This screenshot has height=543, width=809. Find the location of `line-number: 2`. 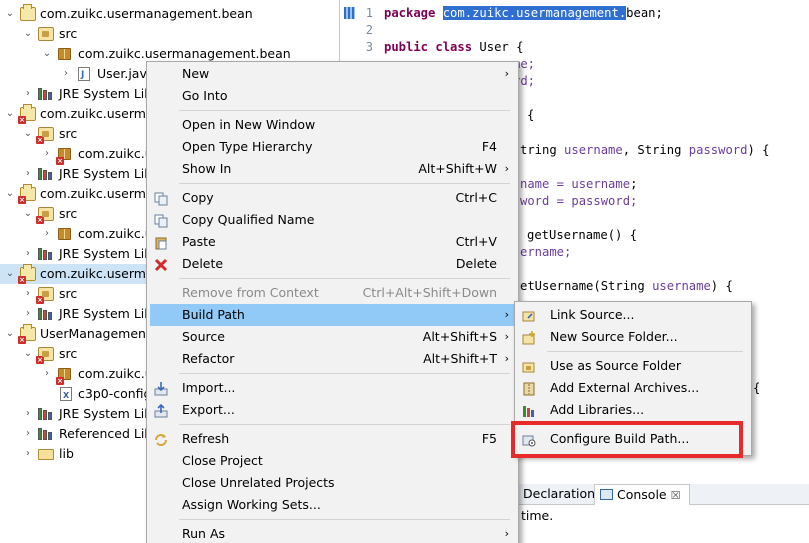

line-number: 2 is located at coordinates (369, 30).